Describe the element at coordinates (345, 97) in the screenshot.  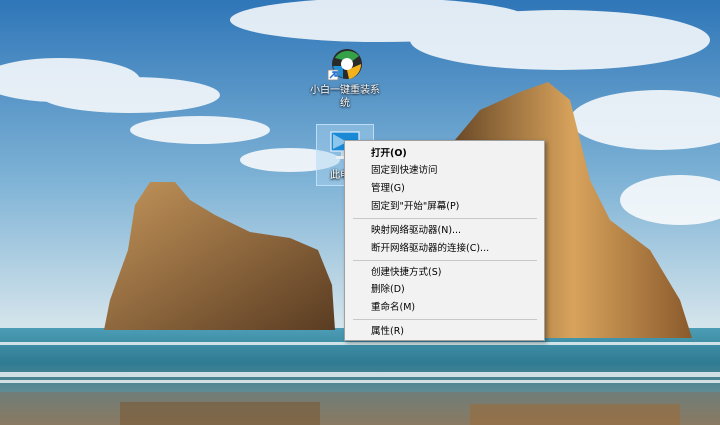
I see `desktop-icon-label: 小白一键重装系统` at that location.